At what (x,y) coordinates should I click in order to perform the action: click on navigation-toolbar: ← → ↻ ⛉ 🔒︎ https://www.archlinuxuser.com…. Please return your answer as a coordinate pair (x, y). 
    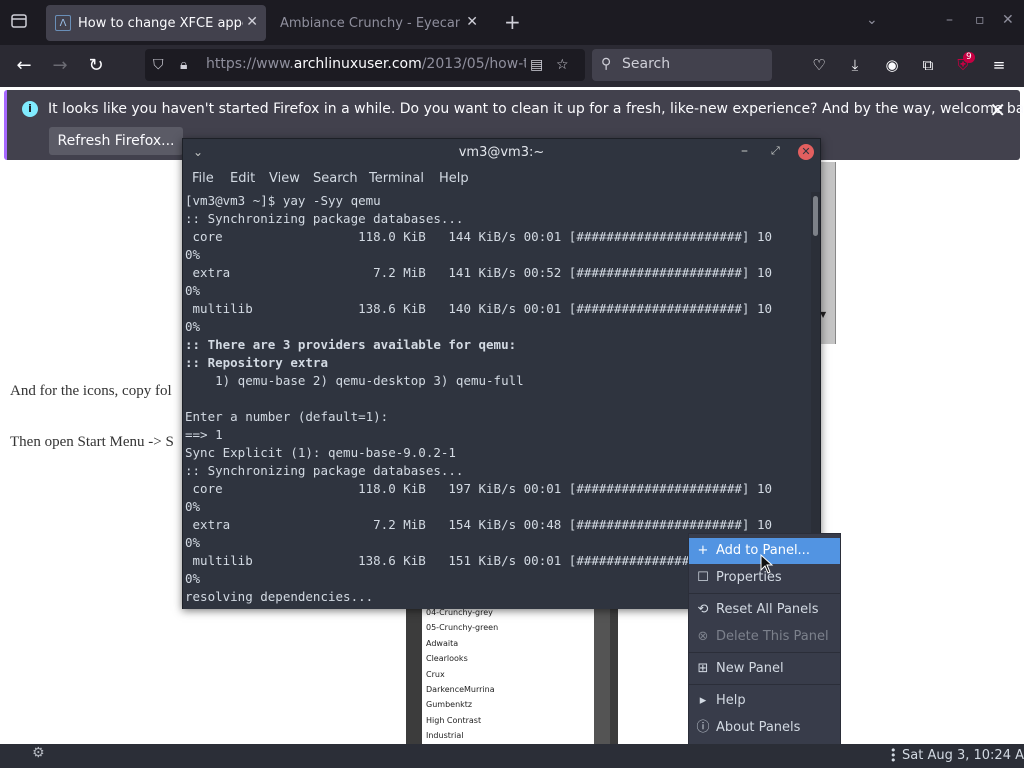
    Looking at the image, I should click on (512, 66).